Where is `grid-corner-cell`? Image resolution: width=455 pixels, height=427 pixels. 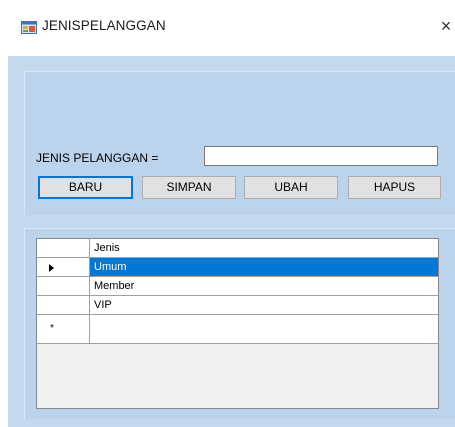
grid-corner-cell is located at coordinates (63, 248).